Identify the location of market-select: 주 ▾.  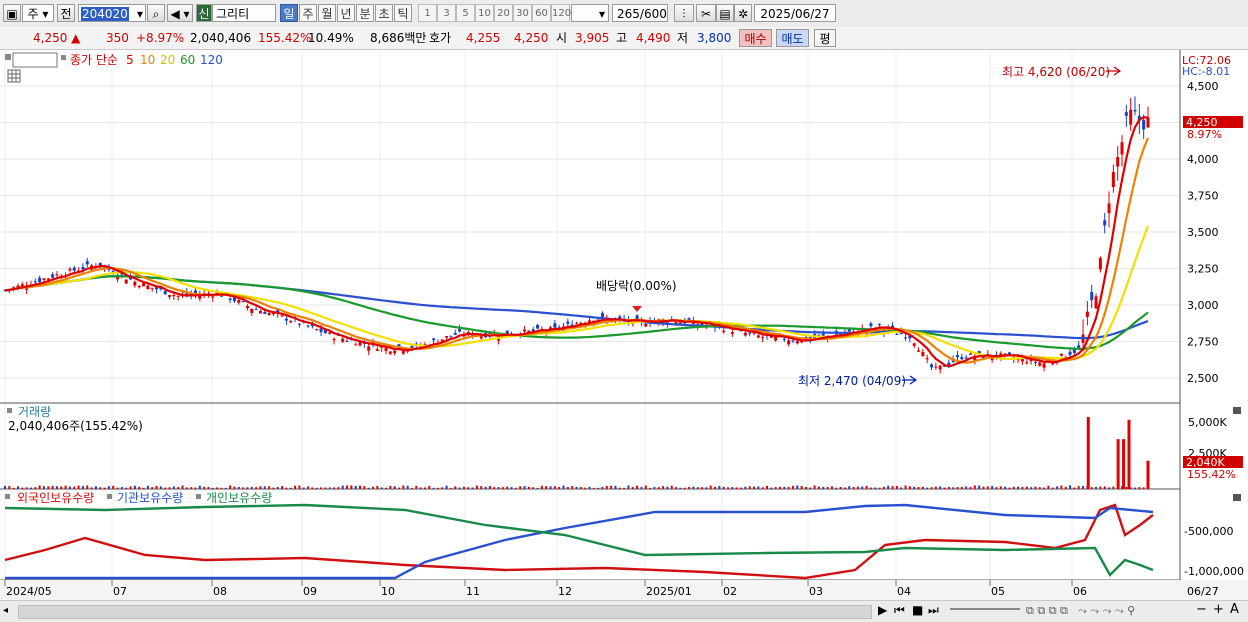
(38, 13).